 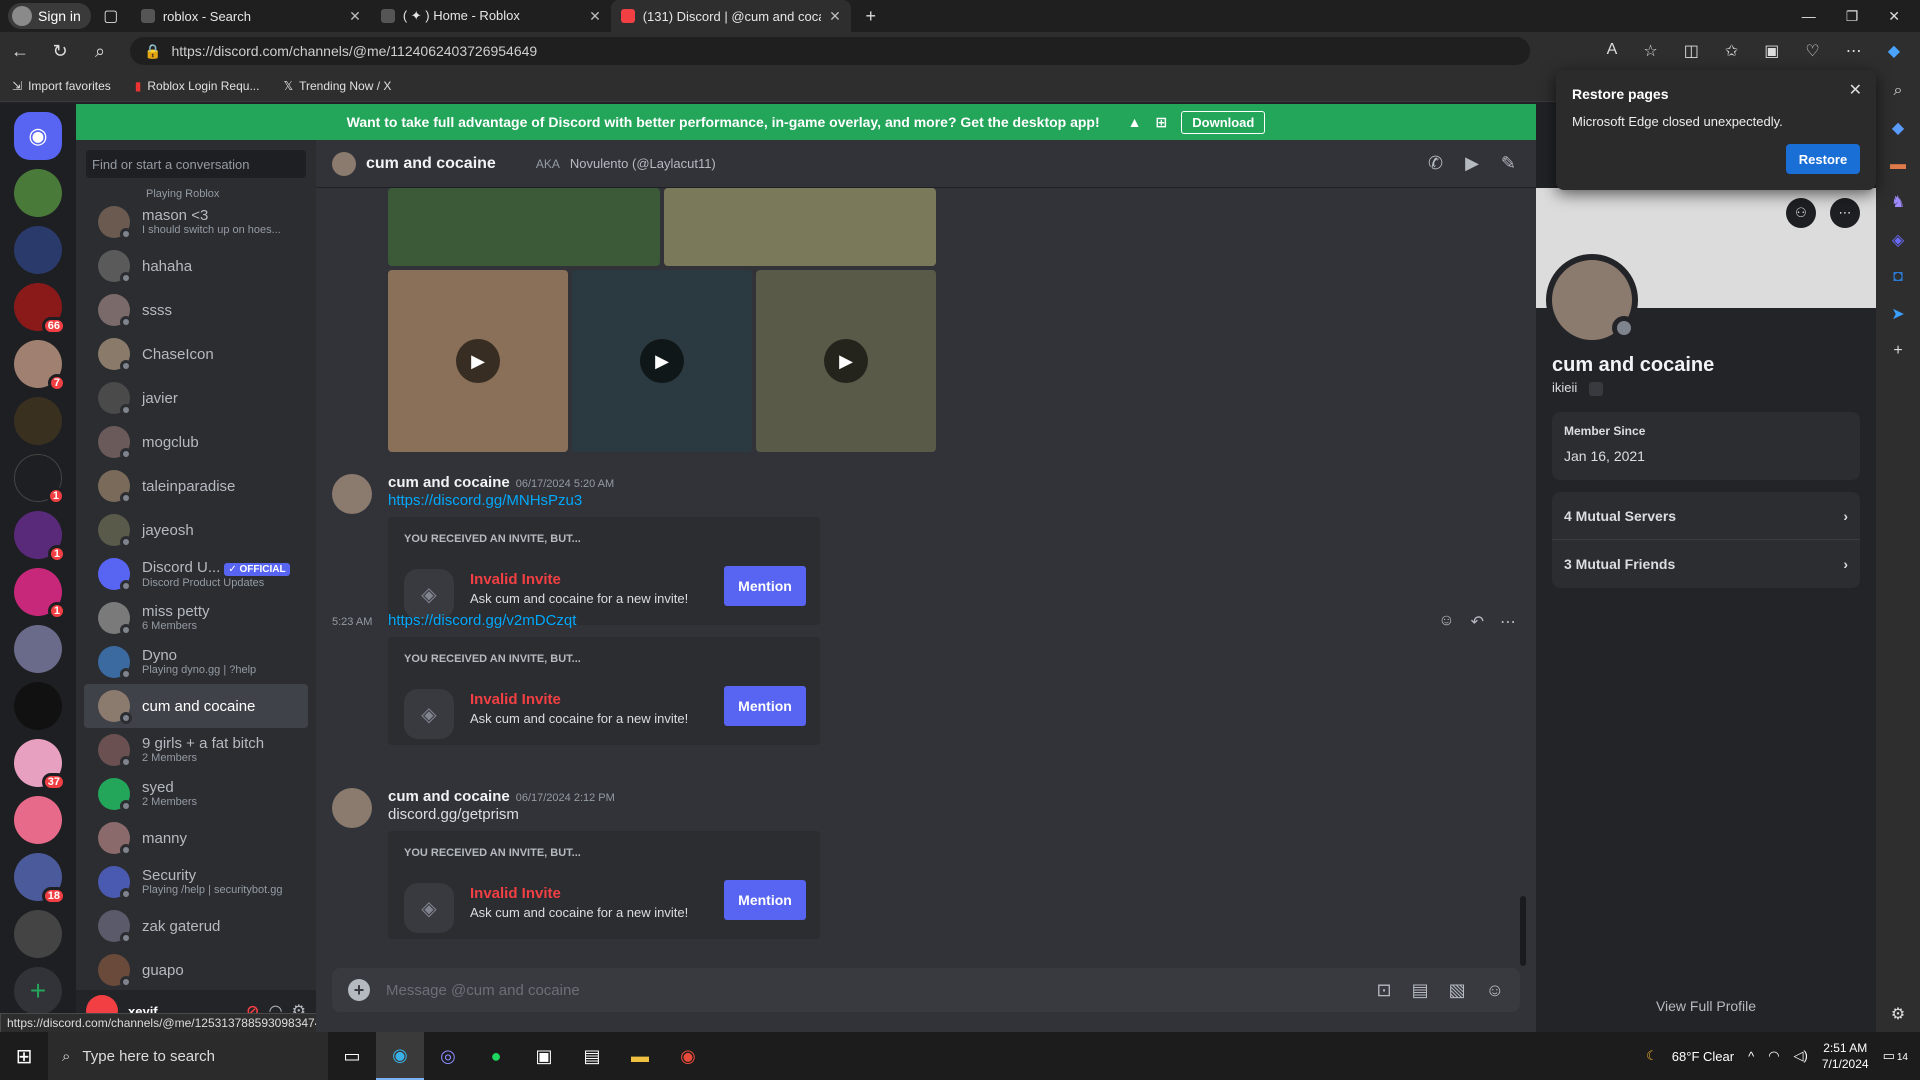 What do you see at coordinates (40, 366) in the screenshot?
I see `server-icon: 7` at bounding box center [40, 366].